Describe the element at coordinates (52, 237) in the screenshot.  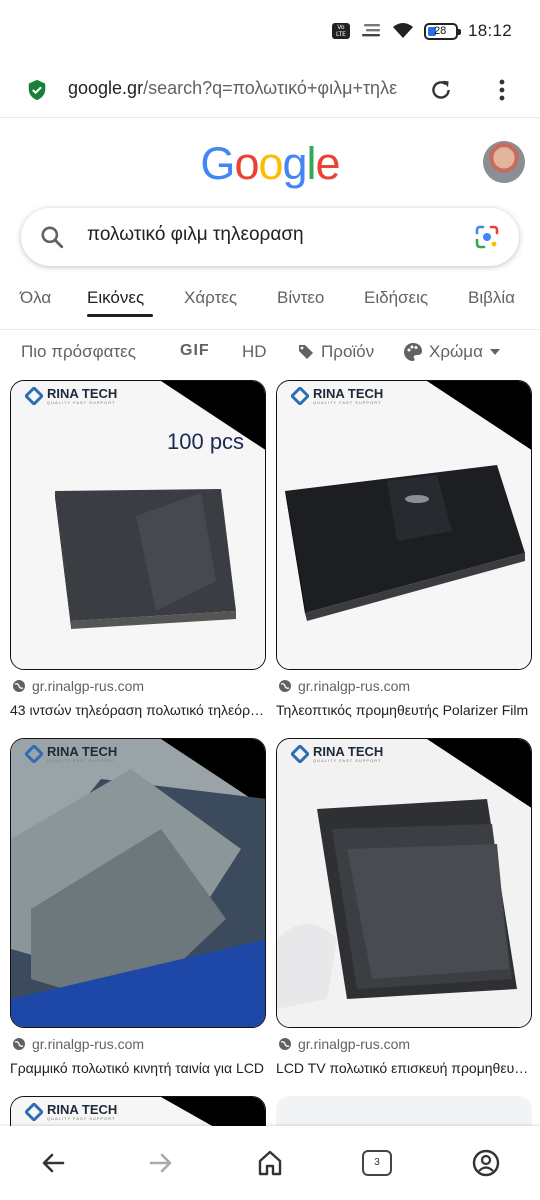
I see `search-icon` at that location.